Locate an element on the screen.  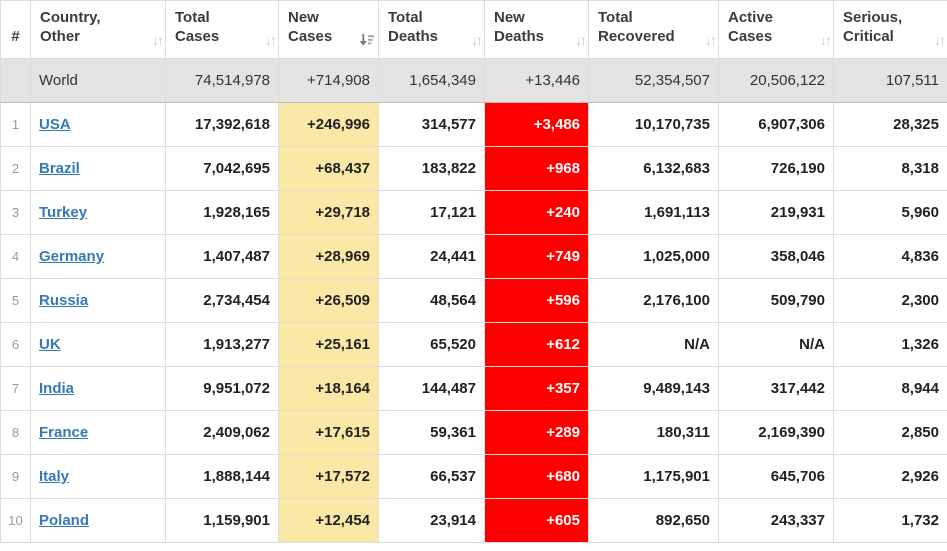
new-deaths-cell: +605 is located at coordinates (536, 520).